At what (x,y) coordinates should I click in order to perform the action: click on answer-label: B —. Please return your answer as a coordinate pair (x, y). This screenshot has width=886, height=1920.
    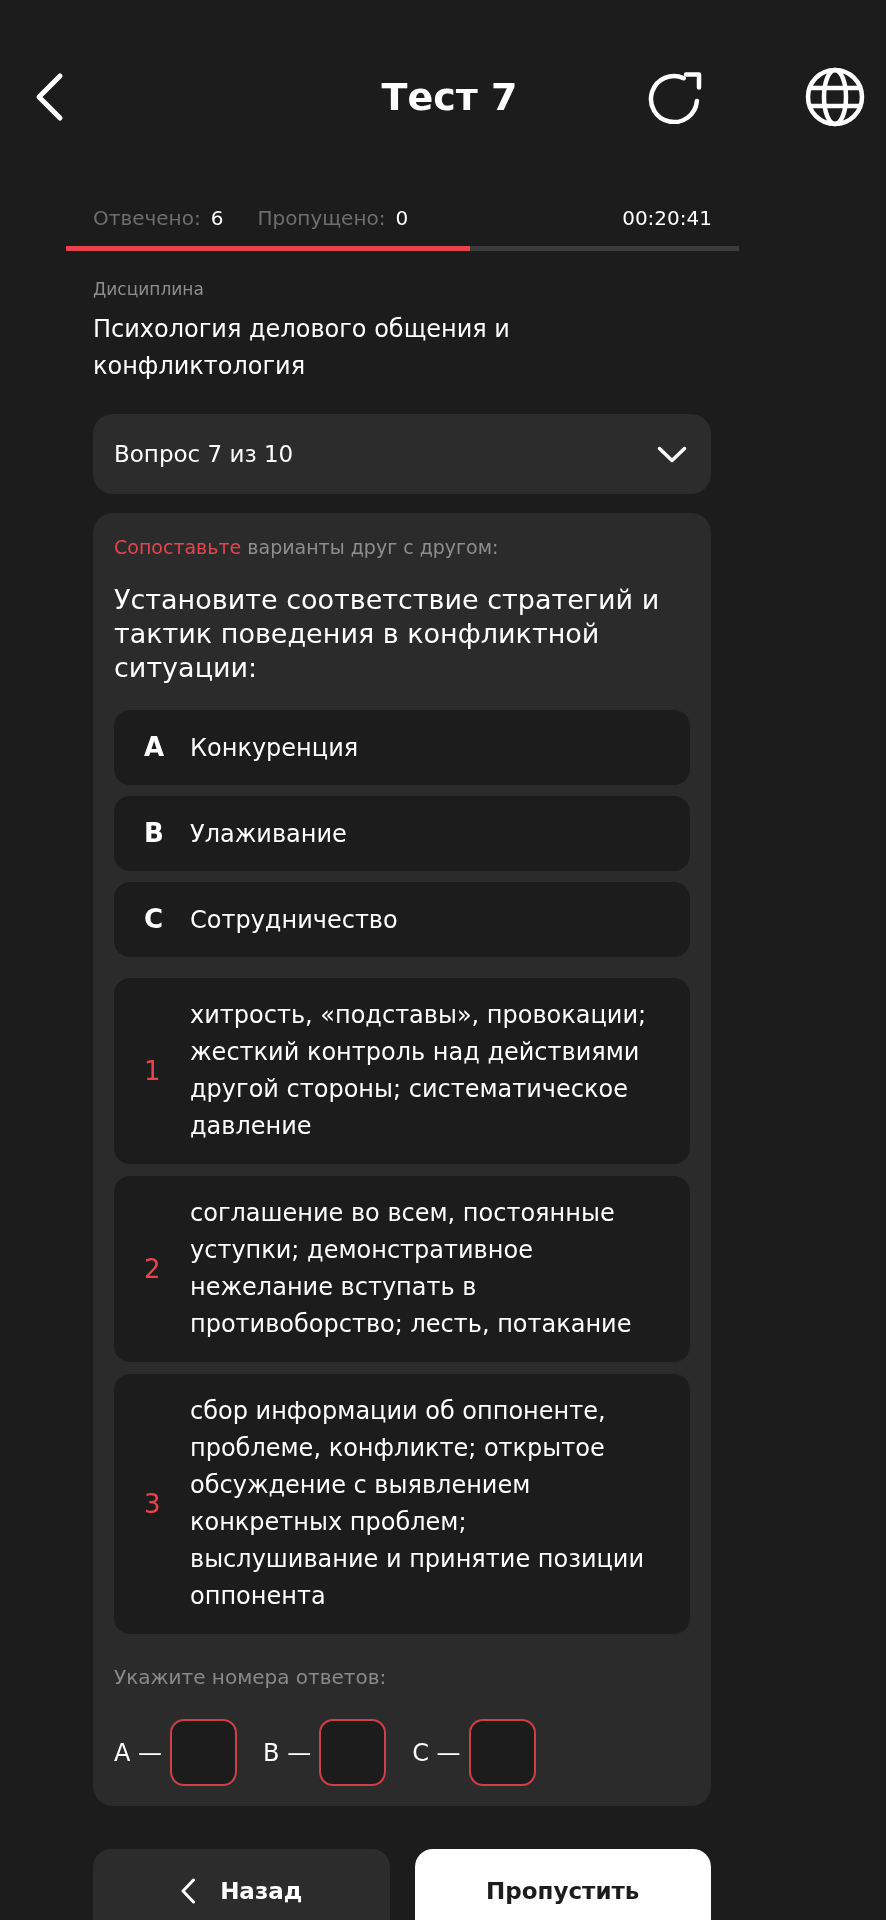
    Looking at the image, I should click on (287, 1753).